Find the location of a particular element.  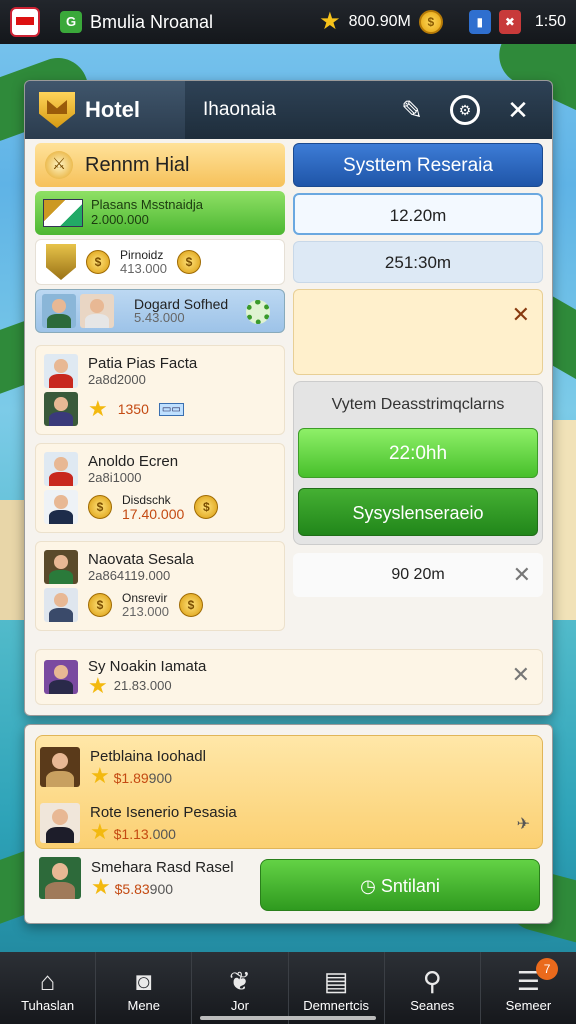

badge-card-label: Pirnoidz is located at coordinates (142, 255).